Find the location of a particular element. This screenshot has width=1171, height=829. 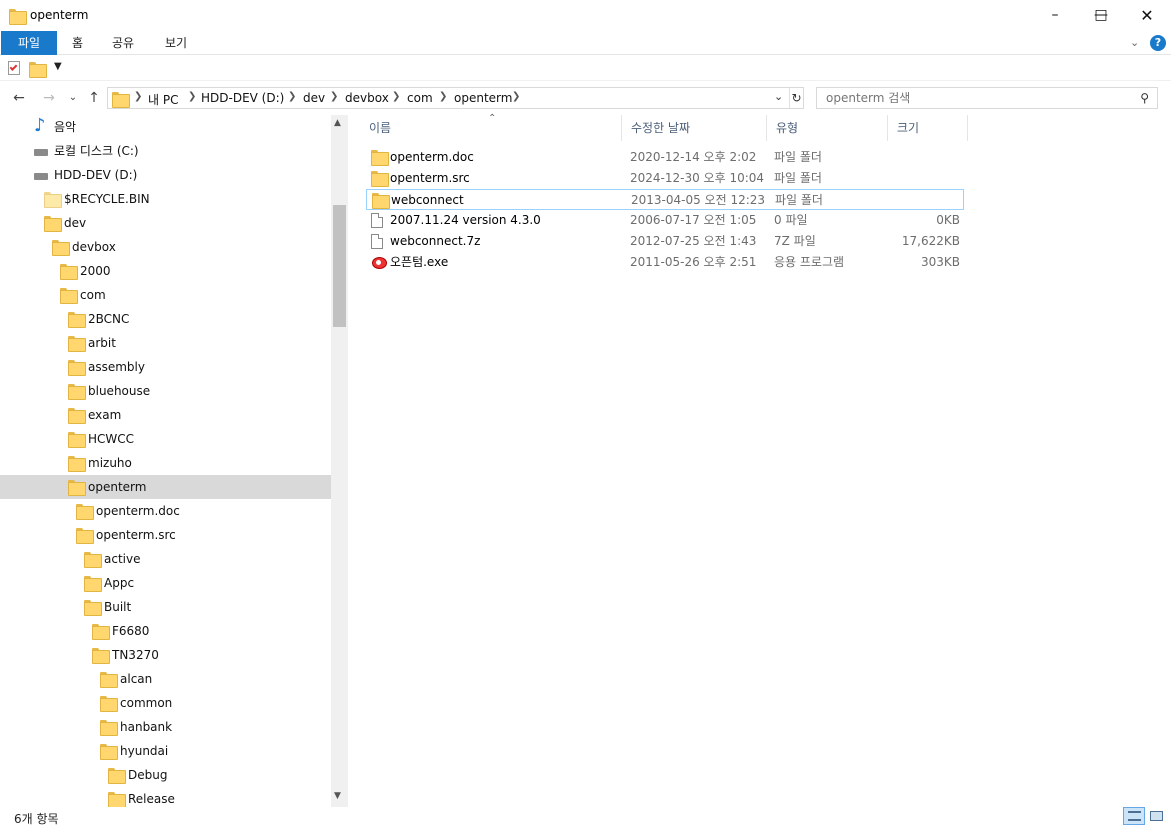

search-icon: ⚲ is located at coordinates (1144, 98).